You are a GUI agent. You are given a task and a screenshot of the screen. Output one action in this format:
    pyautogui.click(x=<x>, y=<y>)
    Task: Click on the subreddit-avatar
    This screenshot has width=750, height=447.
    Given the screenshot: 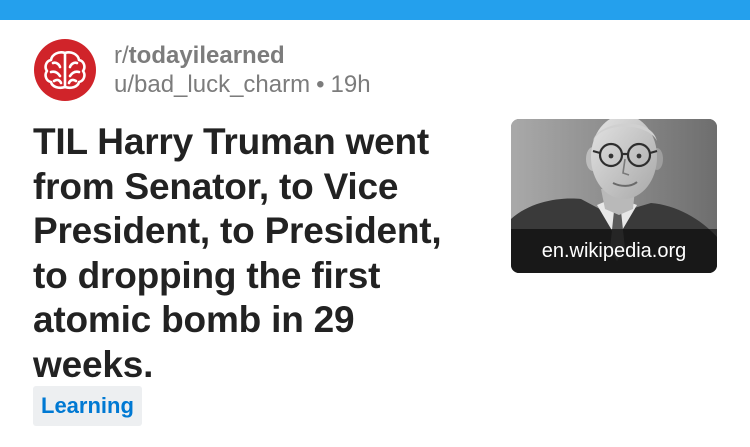 What is the action you would take?
    pyautogui.click(x=65, y=70)
    